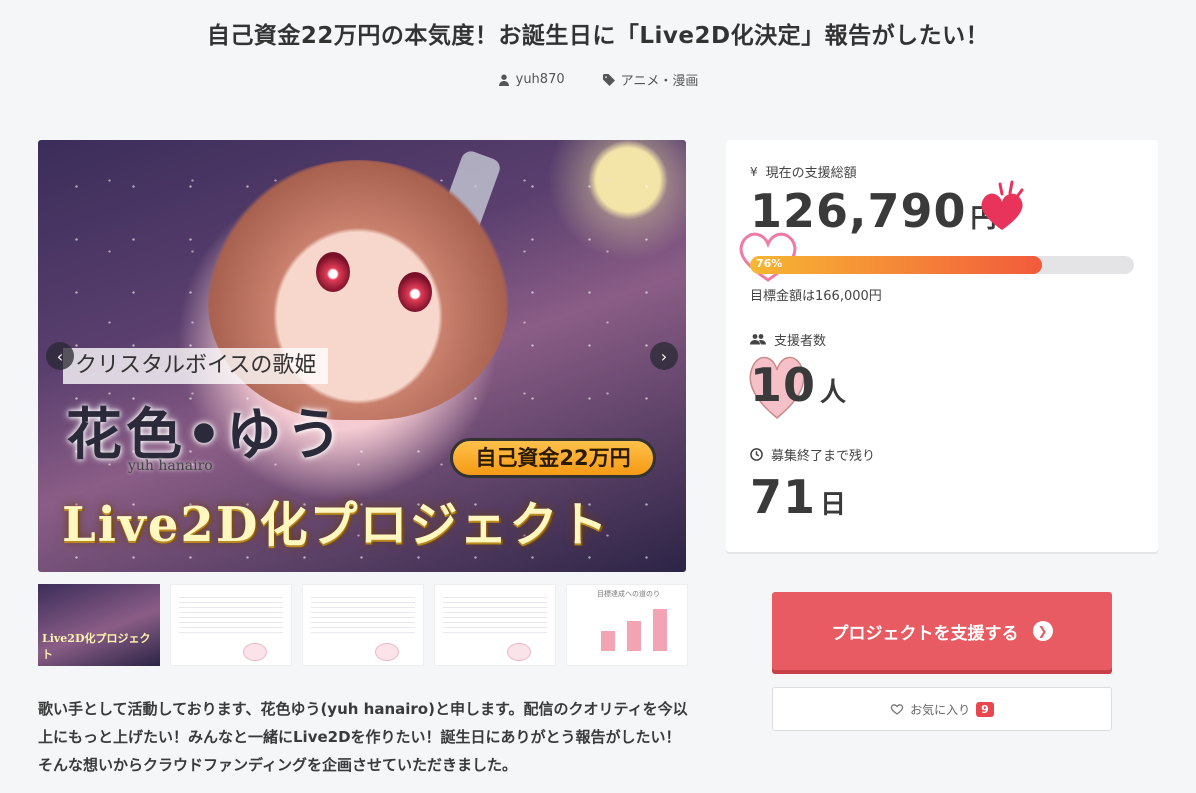 The width and height of the screenshot is (1196, 793). Describe the element at coordinates (608, 79) in the screenshot. I see `tag-icon` at that location.